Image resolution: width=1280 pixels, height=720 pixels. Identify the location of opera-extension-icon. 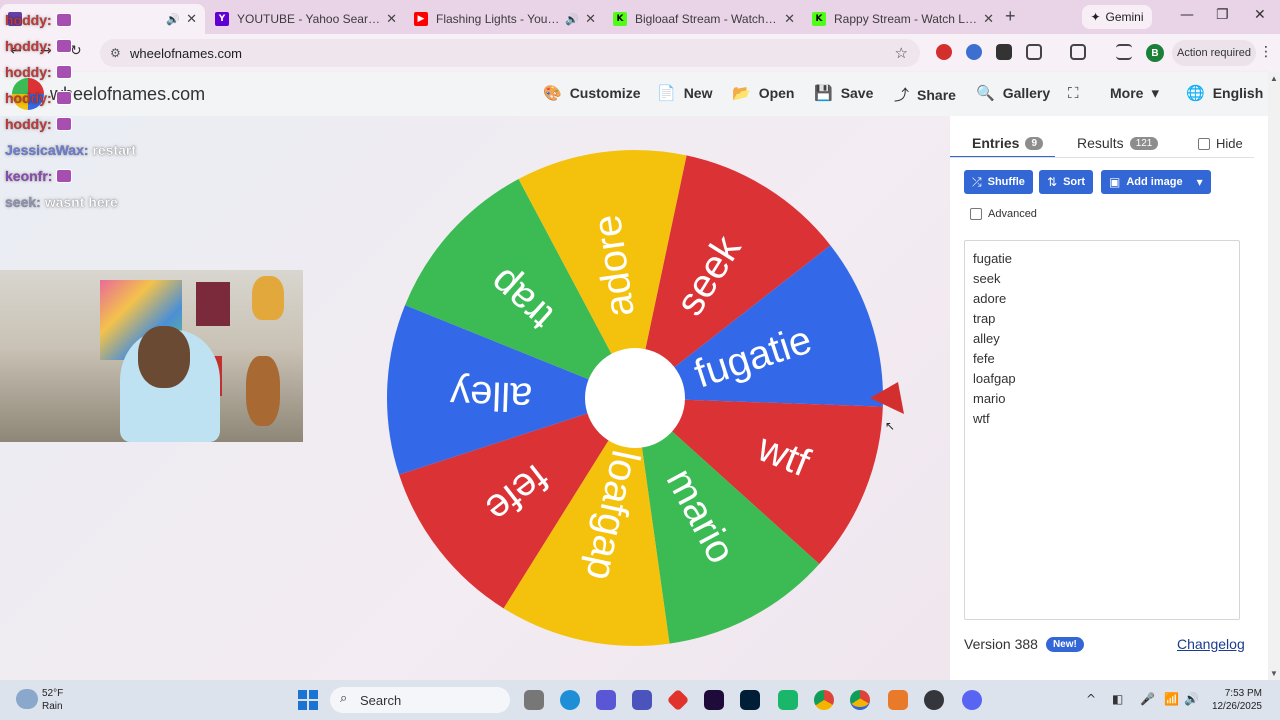
(944, 52).